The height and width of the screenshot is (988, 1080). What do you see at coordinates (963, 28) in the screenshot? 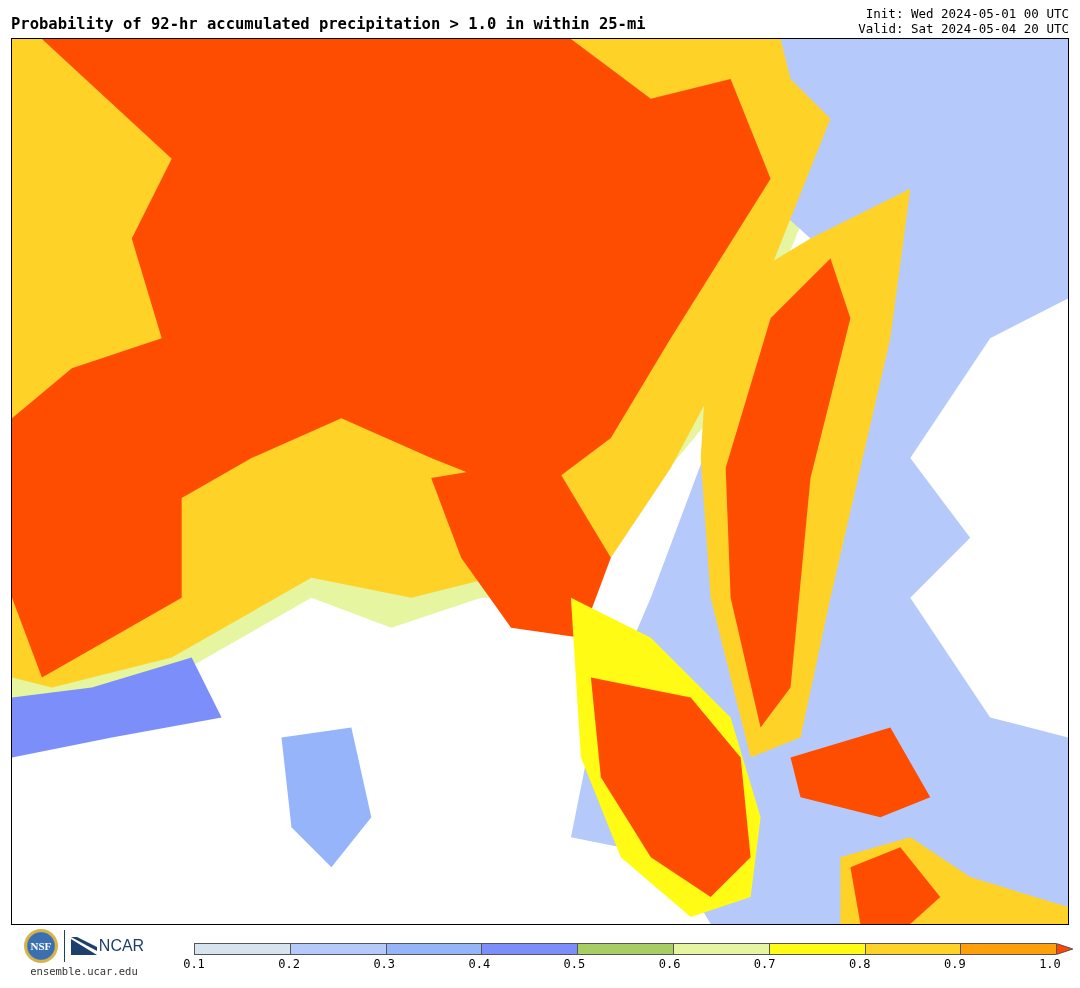
I see `valid-time: Valid: Sat 2024-05-04 20 UTC` at bounding box center [963, 28].